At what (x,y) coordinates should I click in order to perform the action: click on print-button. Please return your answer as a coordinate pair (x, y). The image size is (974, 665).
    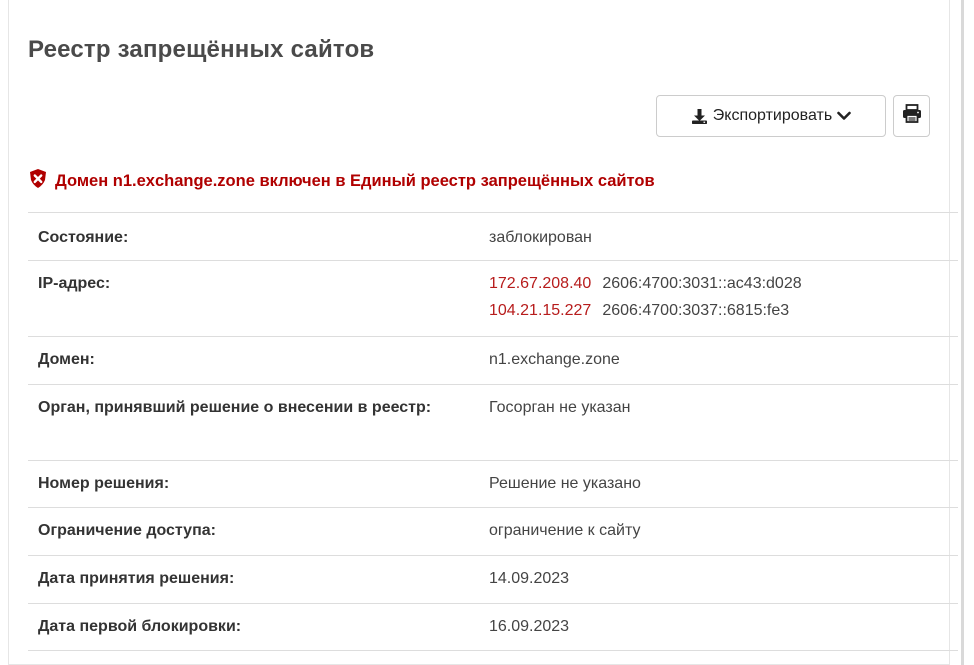
    Looking at the image, I should click on (911, 116).